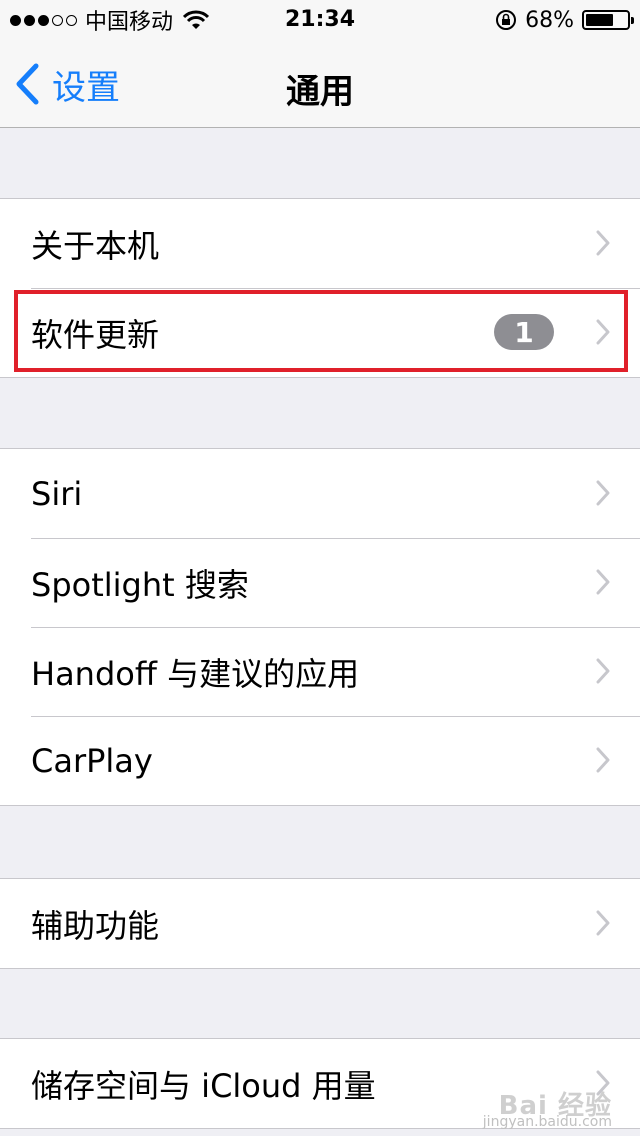 The height and width of the screenshot is (1136, 640). I want to click on battery-level, so click(600, 20).